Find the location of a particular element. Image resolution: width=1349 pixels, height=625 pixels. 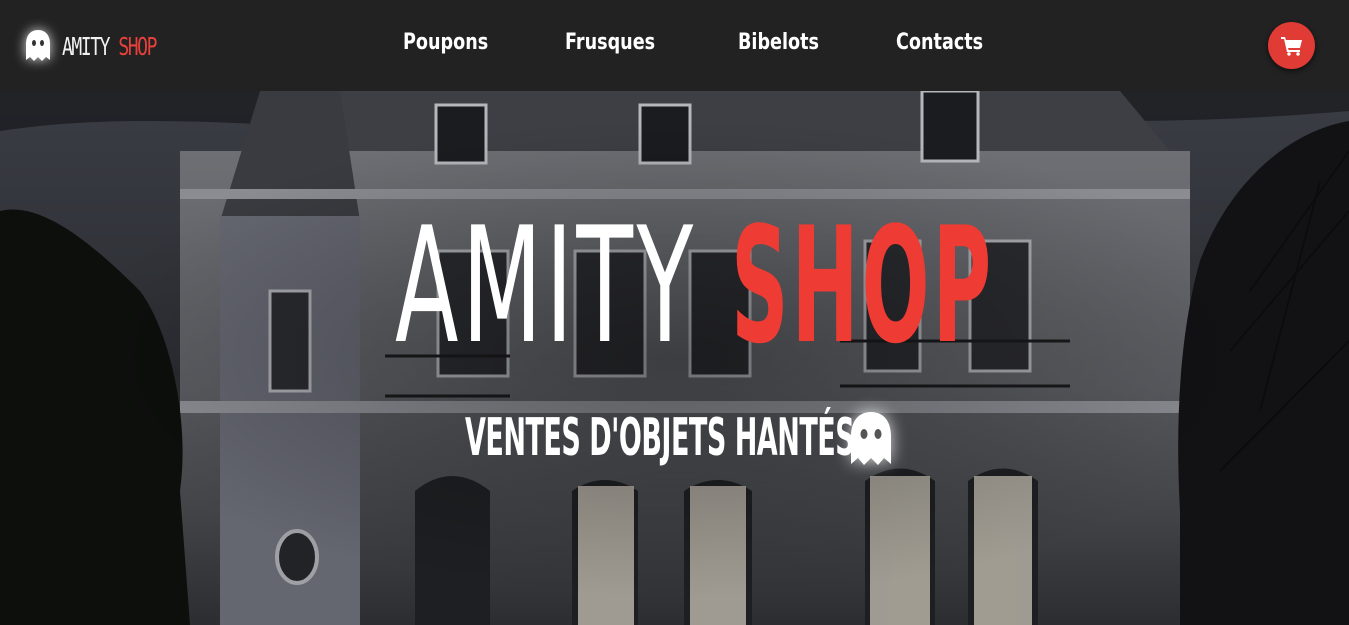

hero-title-word-shop: SHOP is located at coordinates (863, 285).